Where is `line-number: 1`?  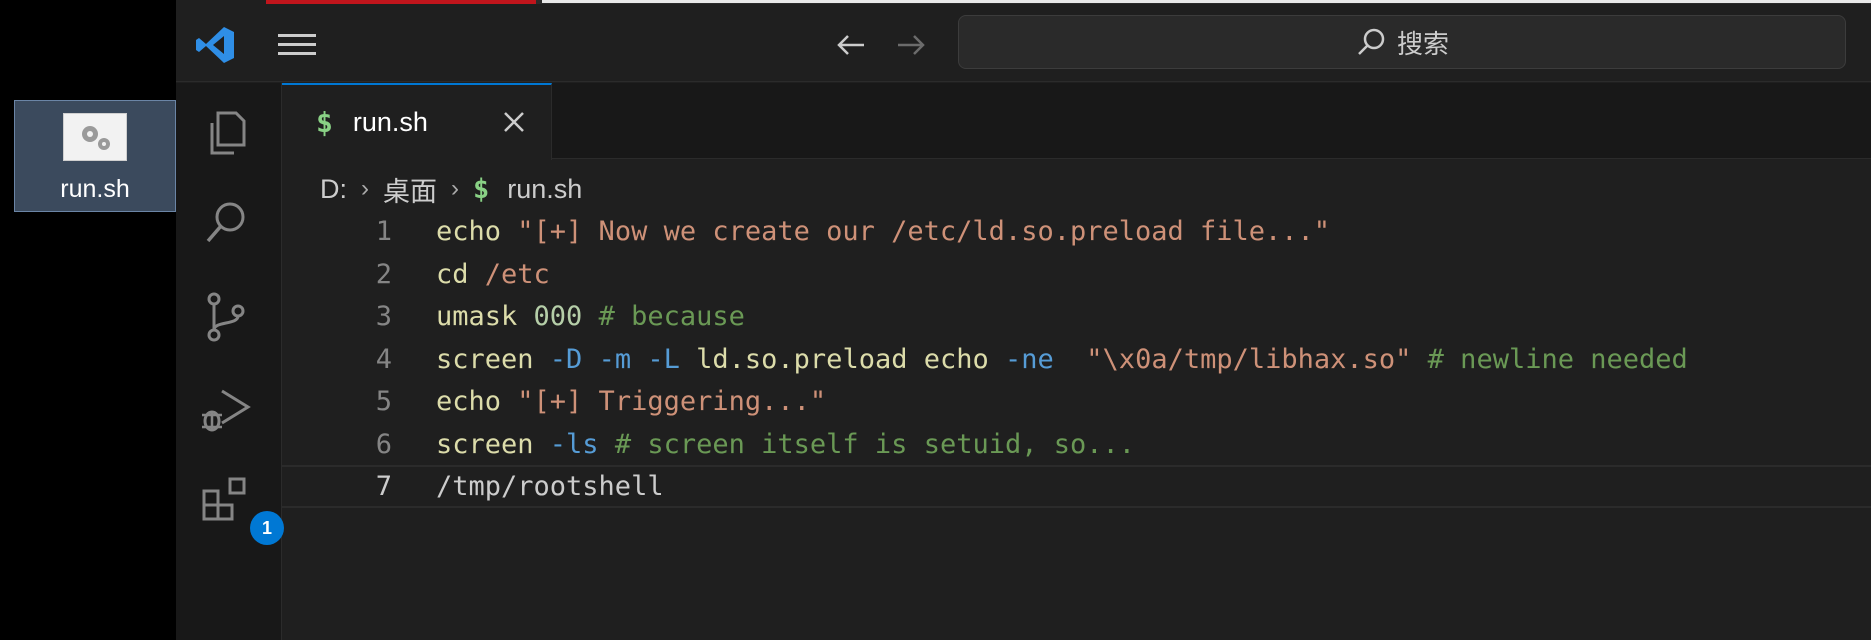
line-number: 1 is located at coordinates (383, 231).